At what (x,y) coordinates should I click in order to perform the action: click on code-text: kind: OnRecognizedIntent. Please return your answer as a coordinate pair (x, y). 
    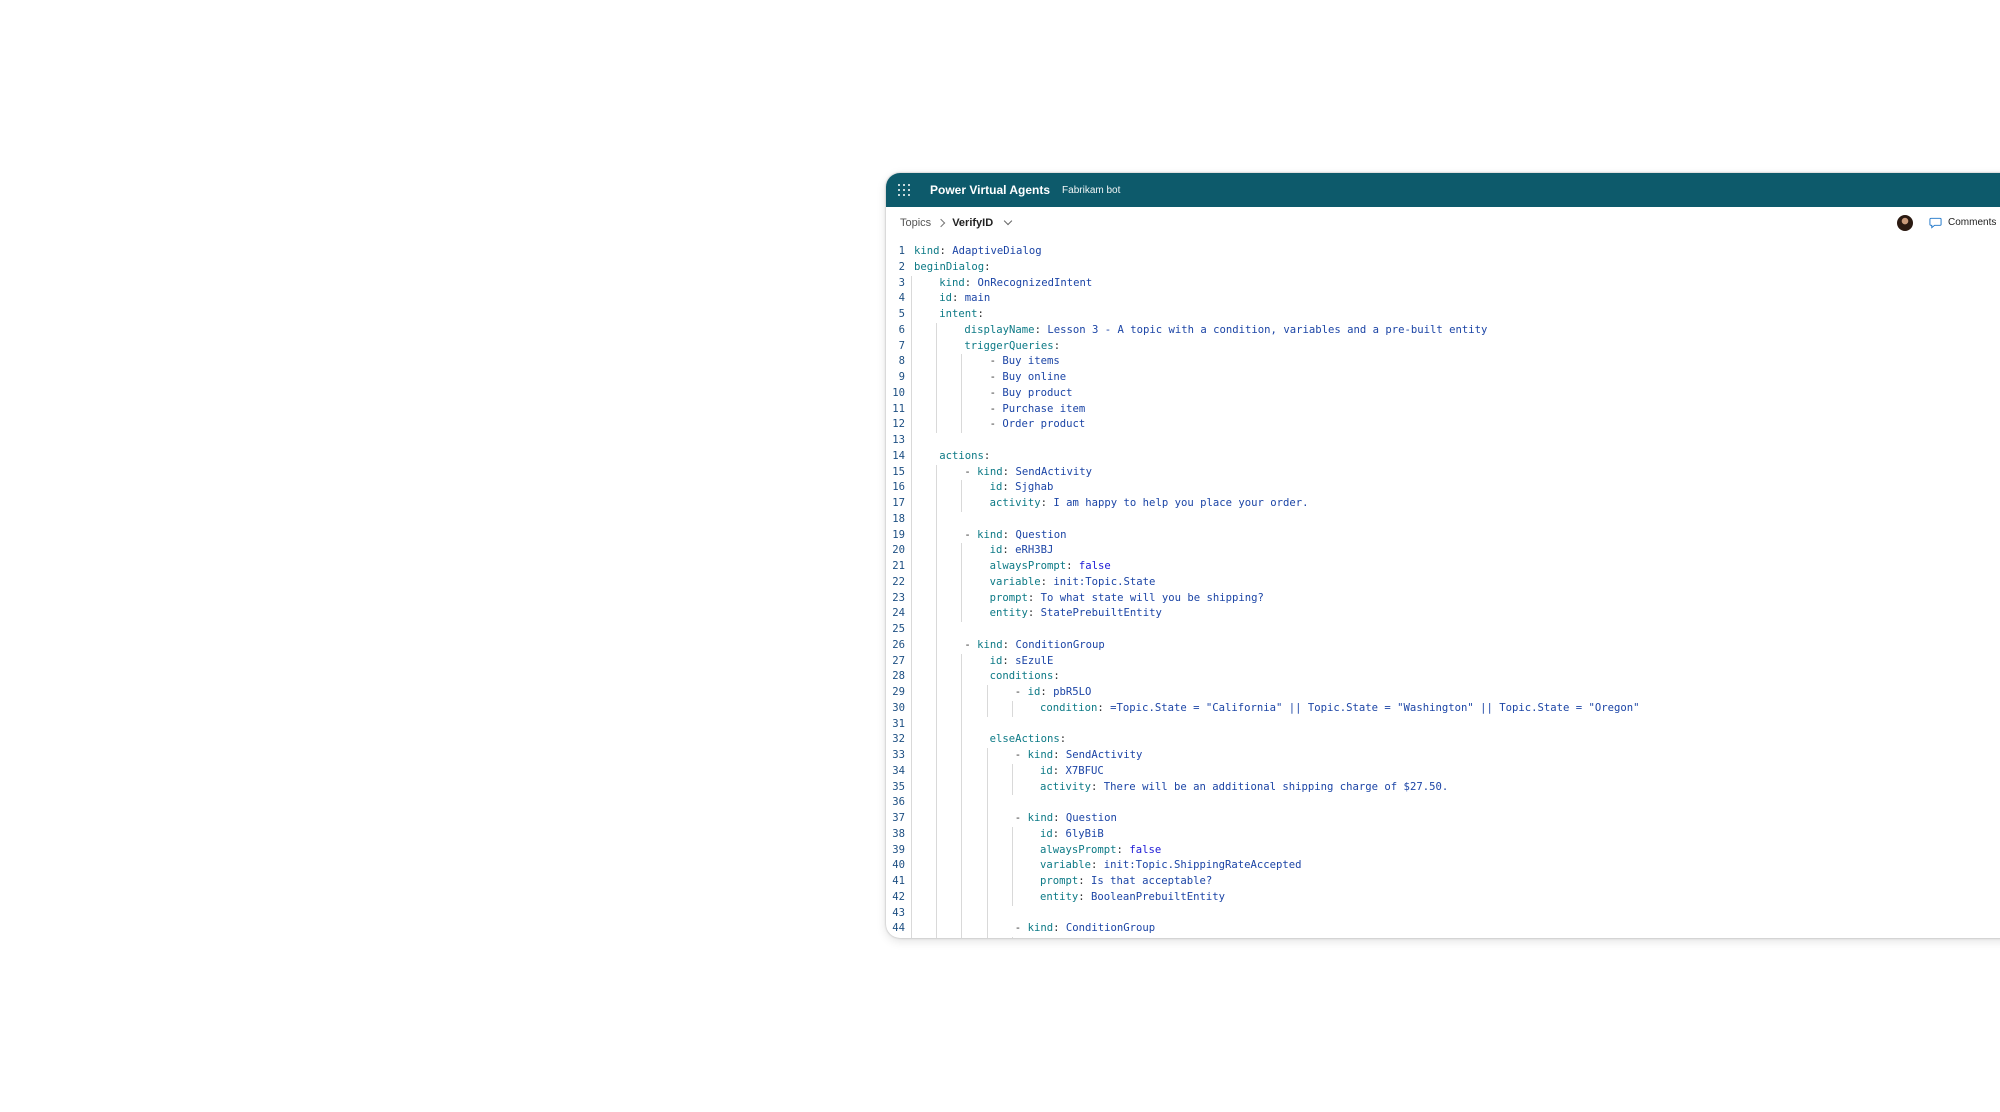
    Looking at the image, I should click on (1015, 283).